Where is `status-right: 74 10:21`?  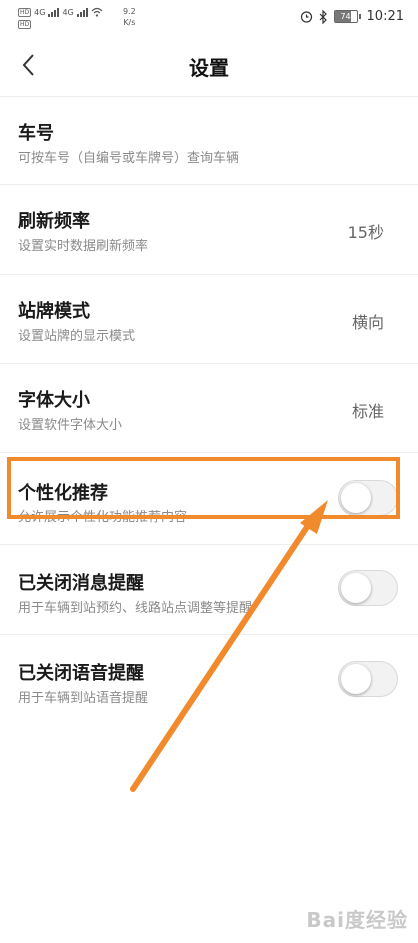 status-right: 74 10:21 is located at coordinates (352, 16).